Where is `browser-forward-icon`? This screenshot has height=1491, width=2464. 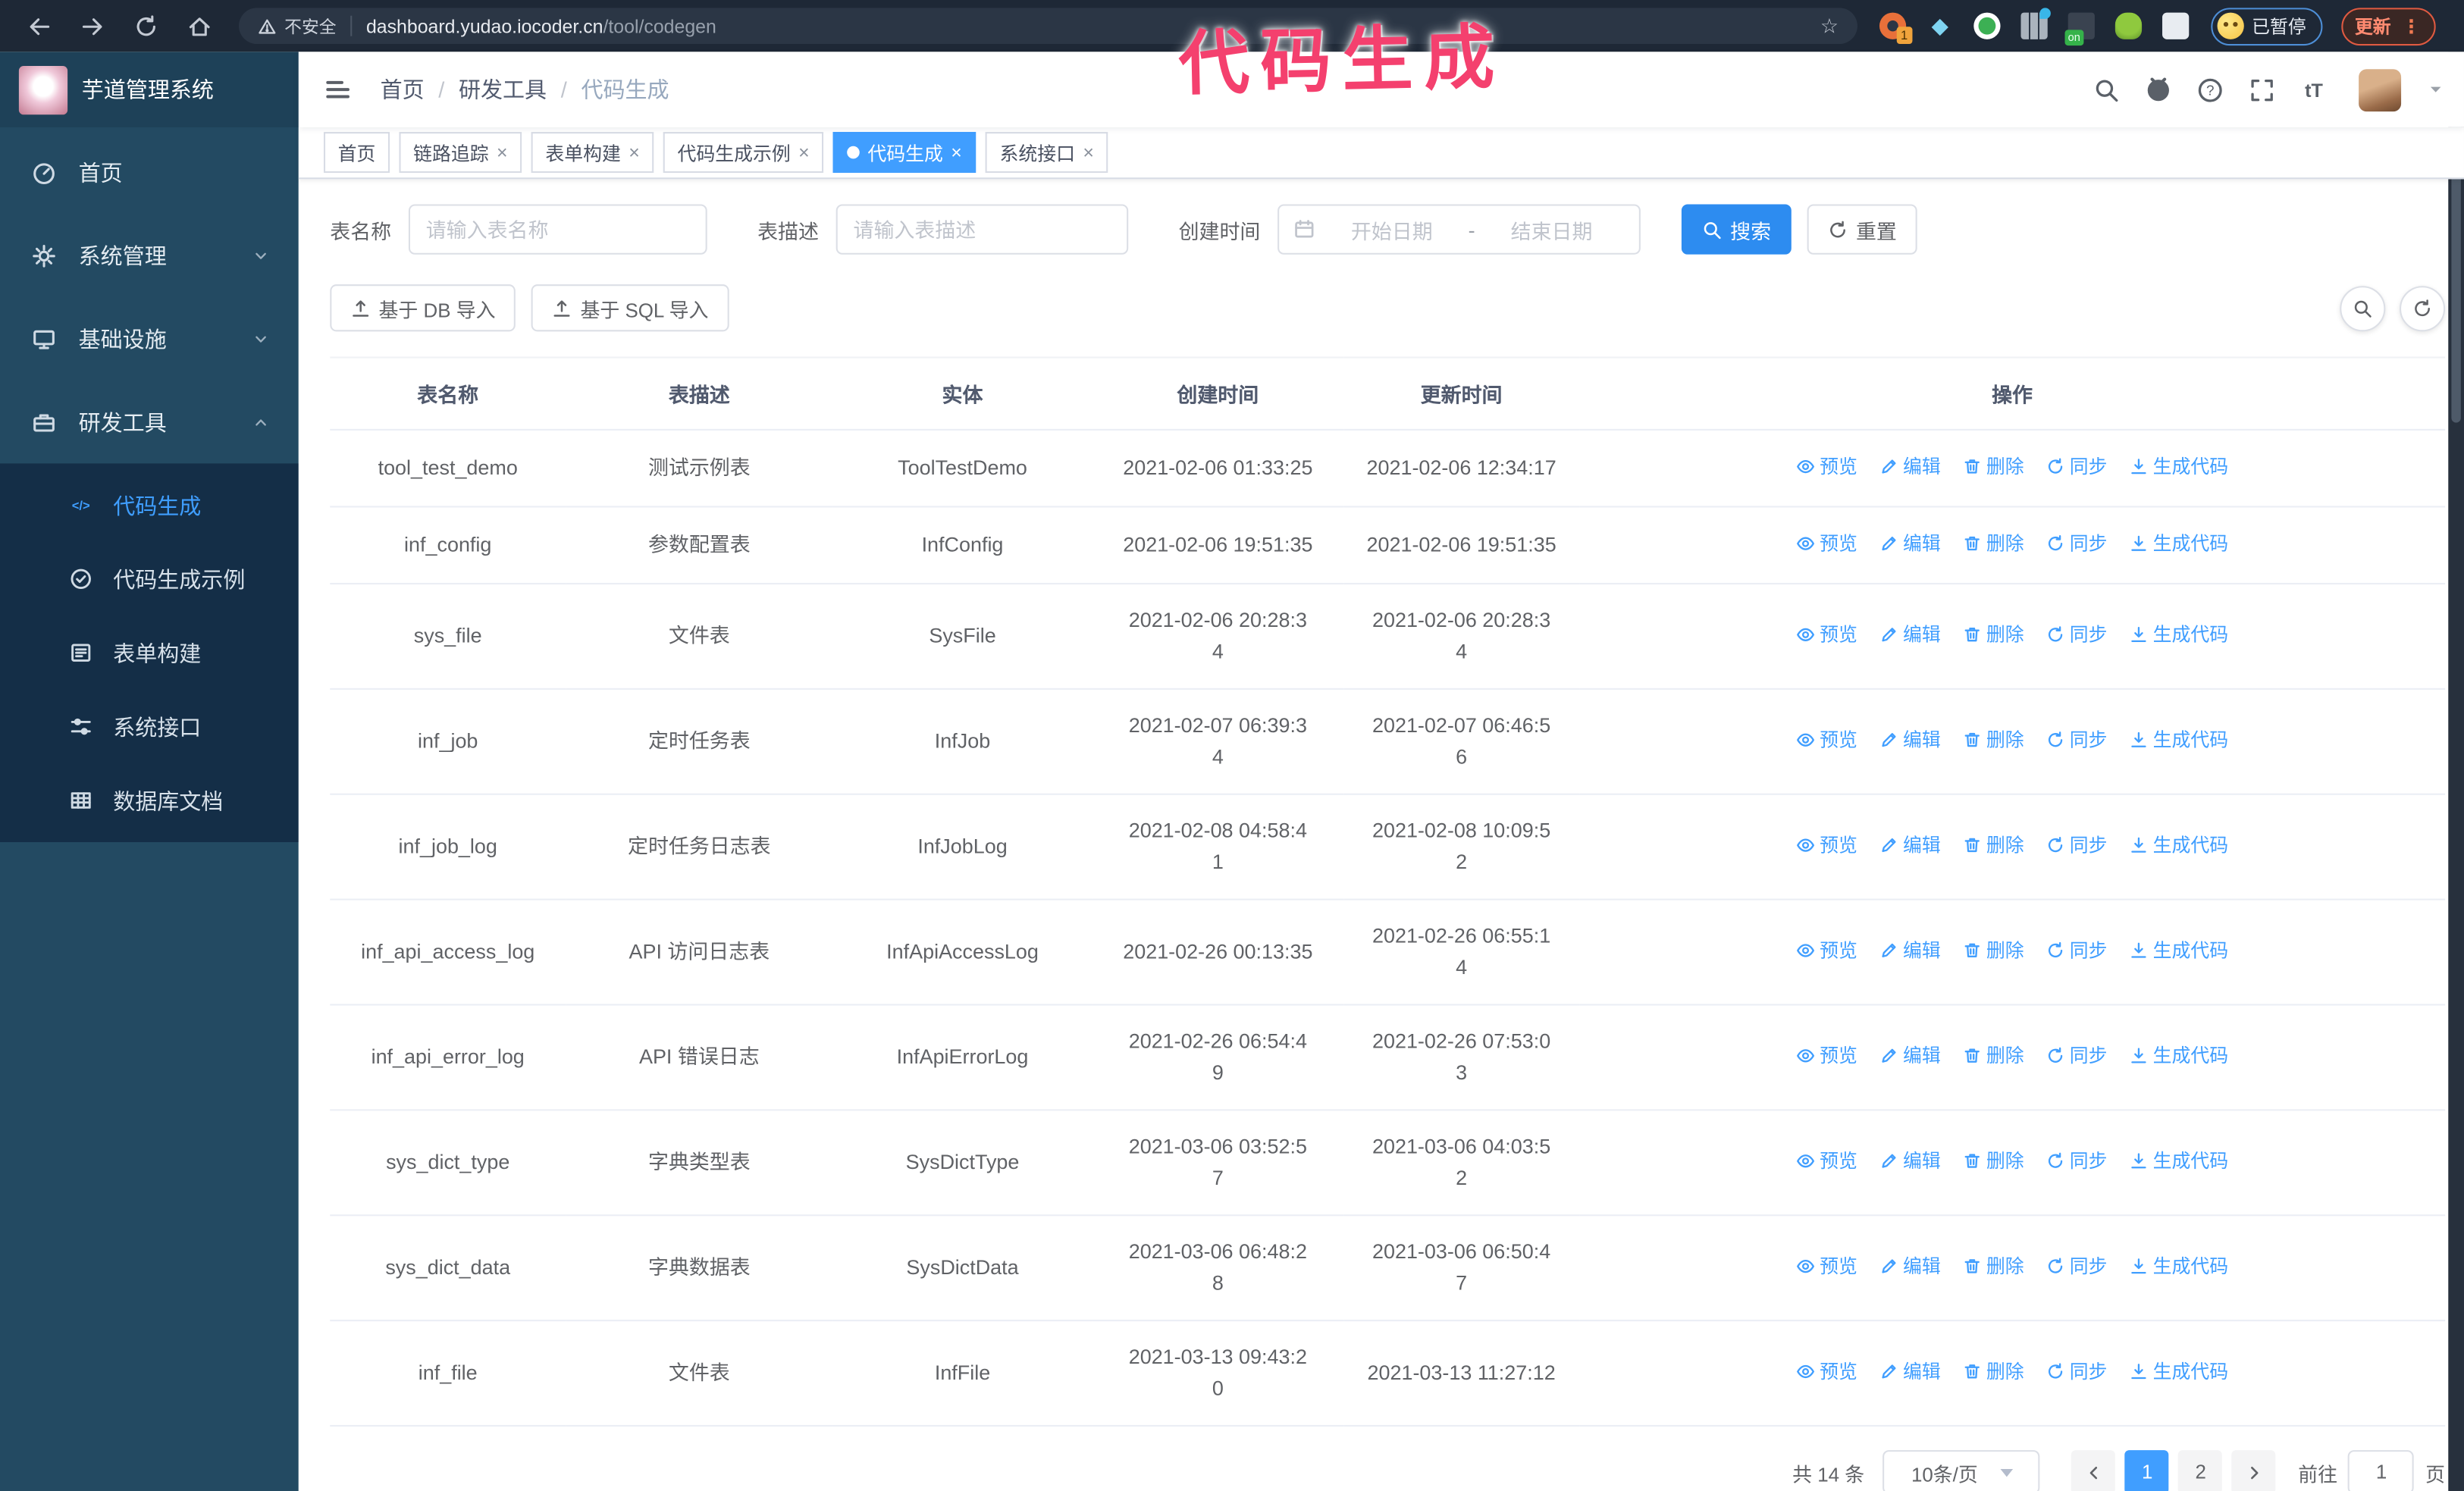
browser-forward-icon is located at coordinates (93, 26).